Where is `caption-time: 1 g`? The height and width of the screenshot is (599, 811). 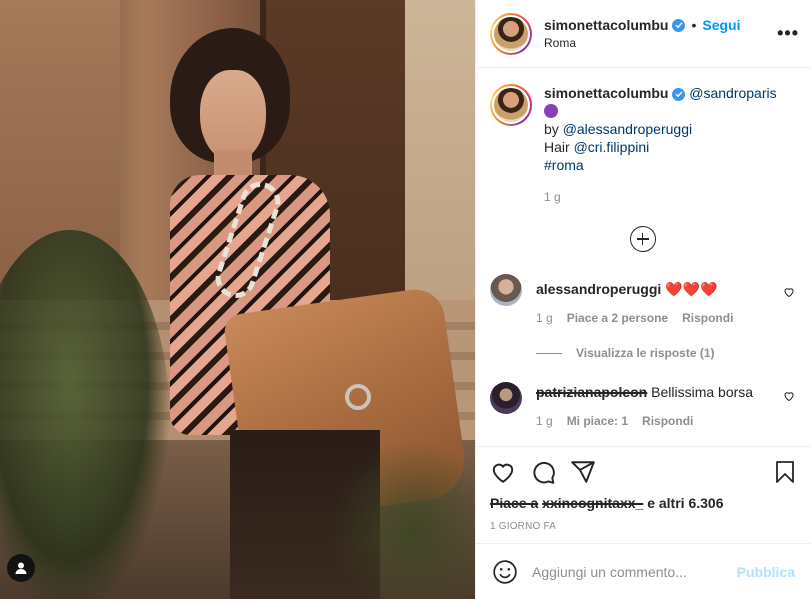
caption-time: 1 g is located at coordinates (660, 197).